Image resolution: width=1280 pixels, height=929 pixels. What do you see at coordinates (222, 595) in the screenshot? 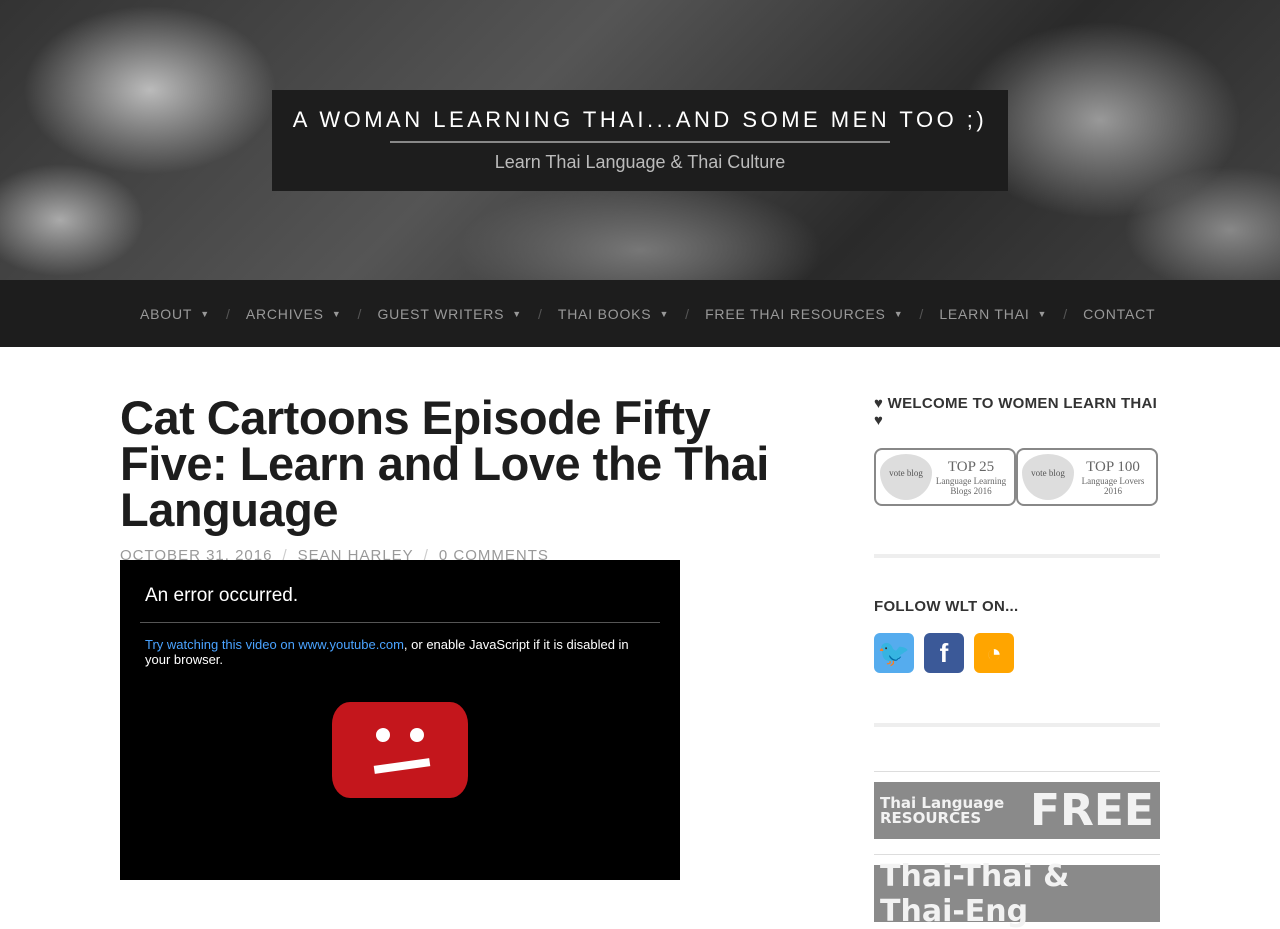
I see `video-error-title: An error occurred.` at bounding box center [222, 595].